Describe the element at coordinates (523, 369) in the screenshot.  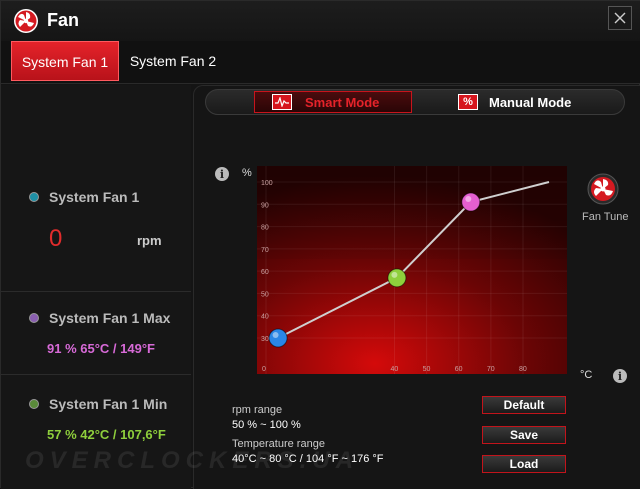
I see `x-tick-label: 80` at that location.